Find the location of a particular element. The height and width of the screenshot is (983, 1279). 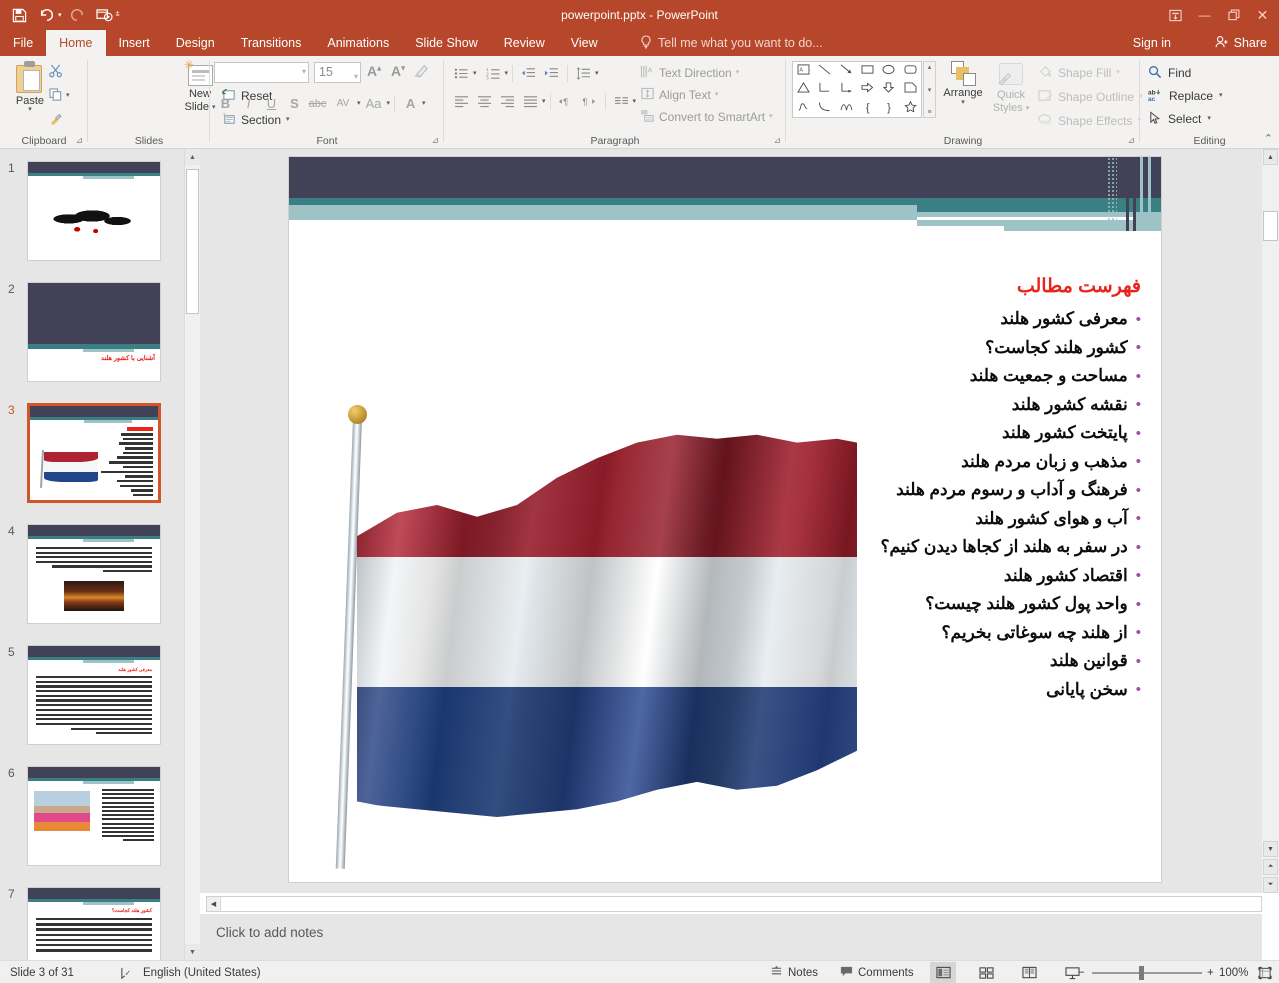

ltr-text-direction-button: ¶ is located at coordinates (566, 101).